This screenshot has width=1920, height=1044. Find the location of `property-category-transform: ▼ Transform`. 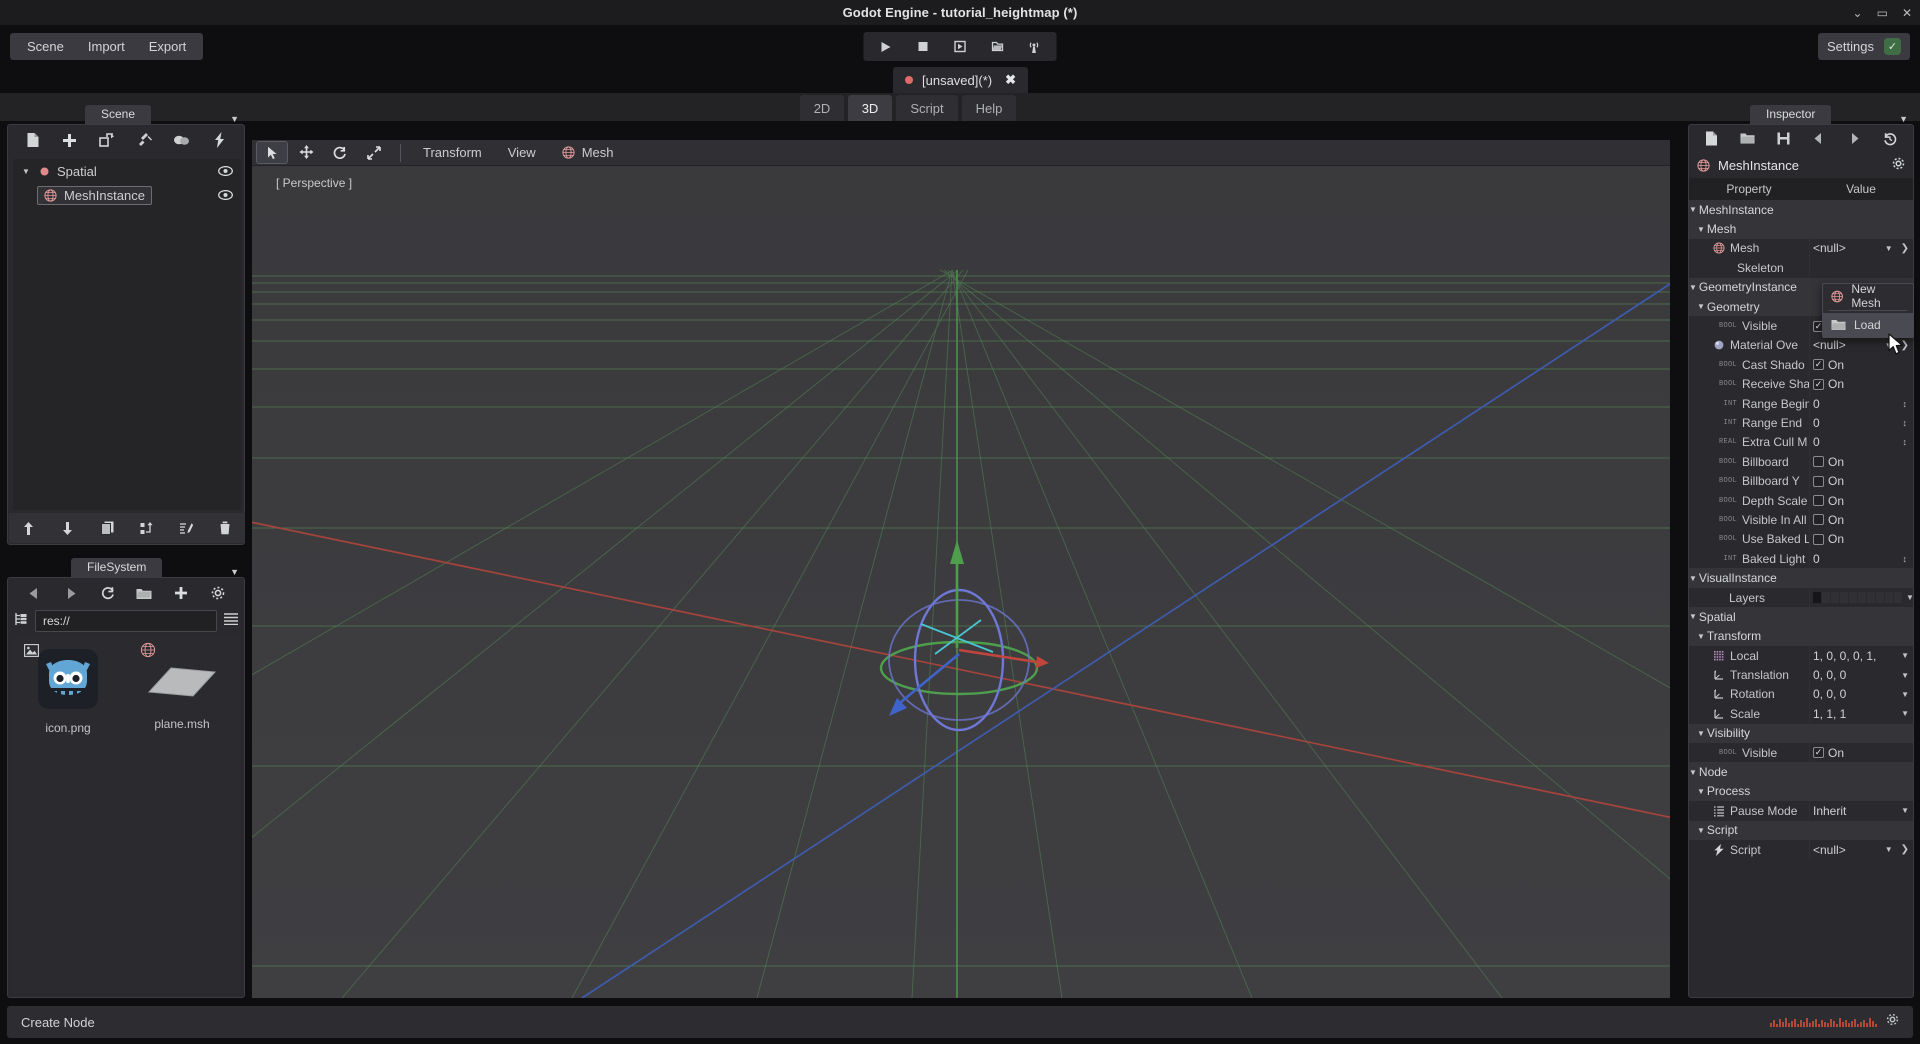

property-category-transform: ▼ Transform is located at coordinates (1801, 636).